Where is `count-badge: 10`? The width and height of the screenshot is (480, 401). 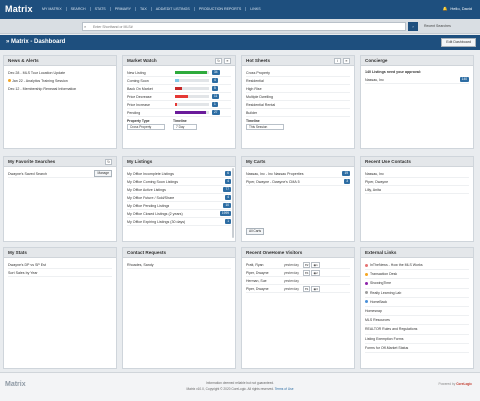
count-badge: 10 is located at coordinates (227, 205).